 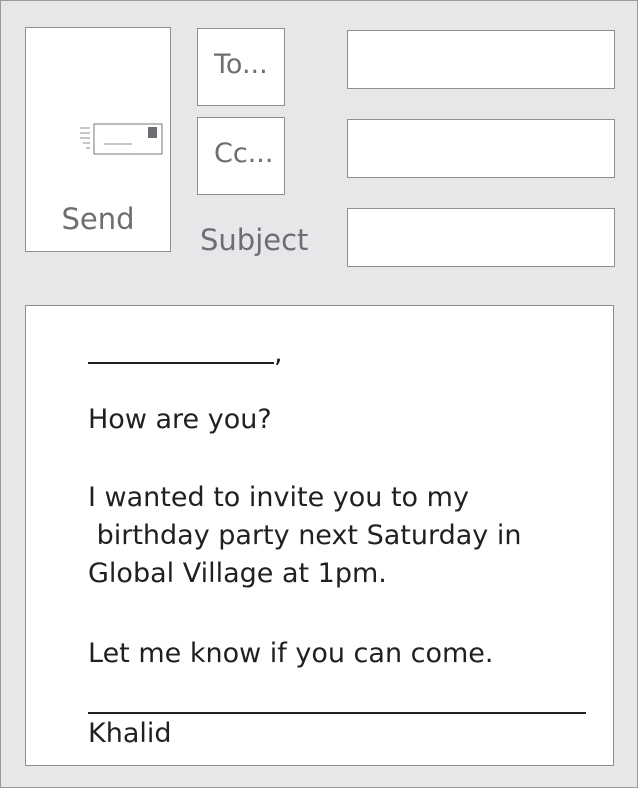 I want to click on subject-label: Subject, so click(x=254, y=240).